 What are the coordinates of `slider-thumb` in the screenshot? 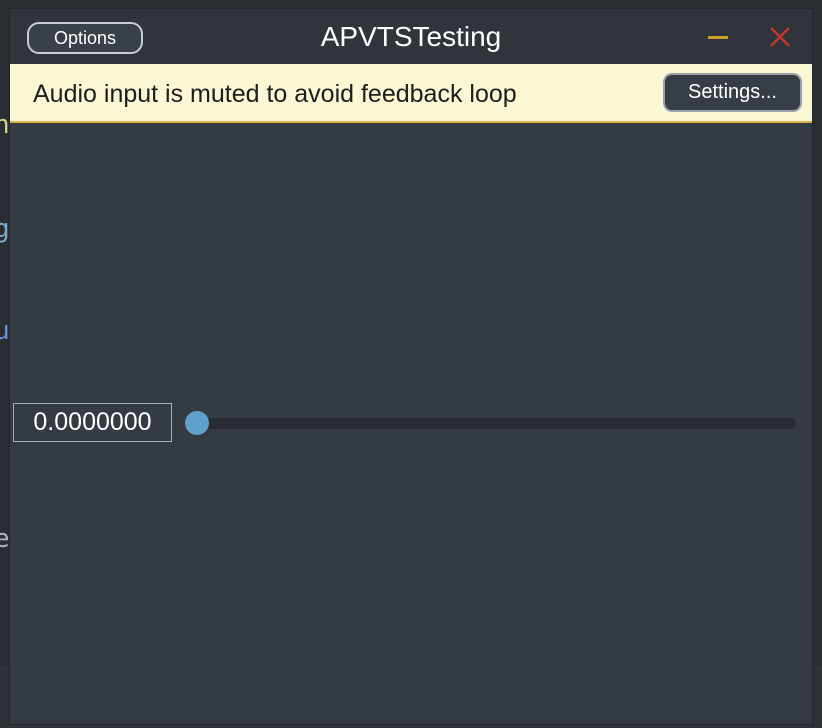 It's located at (197, 423).